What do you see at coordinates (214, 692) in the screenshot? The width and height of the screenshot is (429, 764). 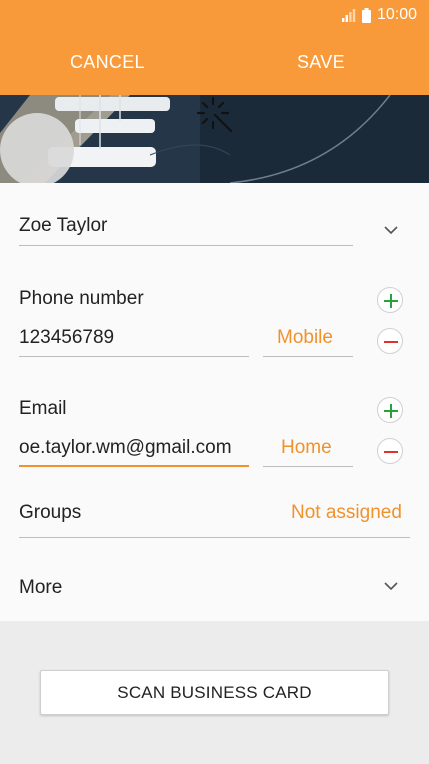 I see `scan-business-card-button: SCAN BUSINESS CARD` at bounding box center [214, 692].